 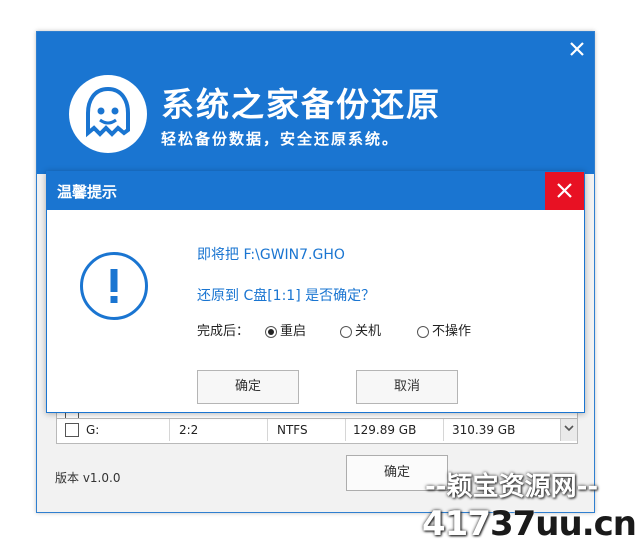 What do you see at coordinates (292, 430) in the screenshot?
I see `cell-filesystem: NTFS` at bounding box center [292, 430].